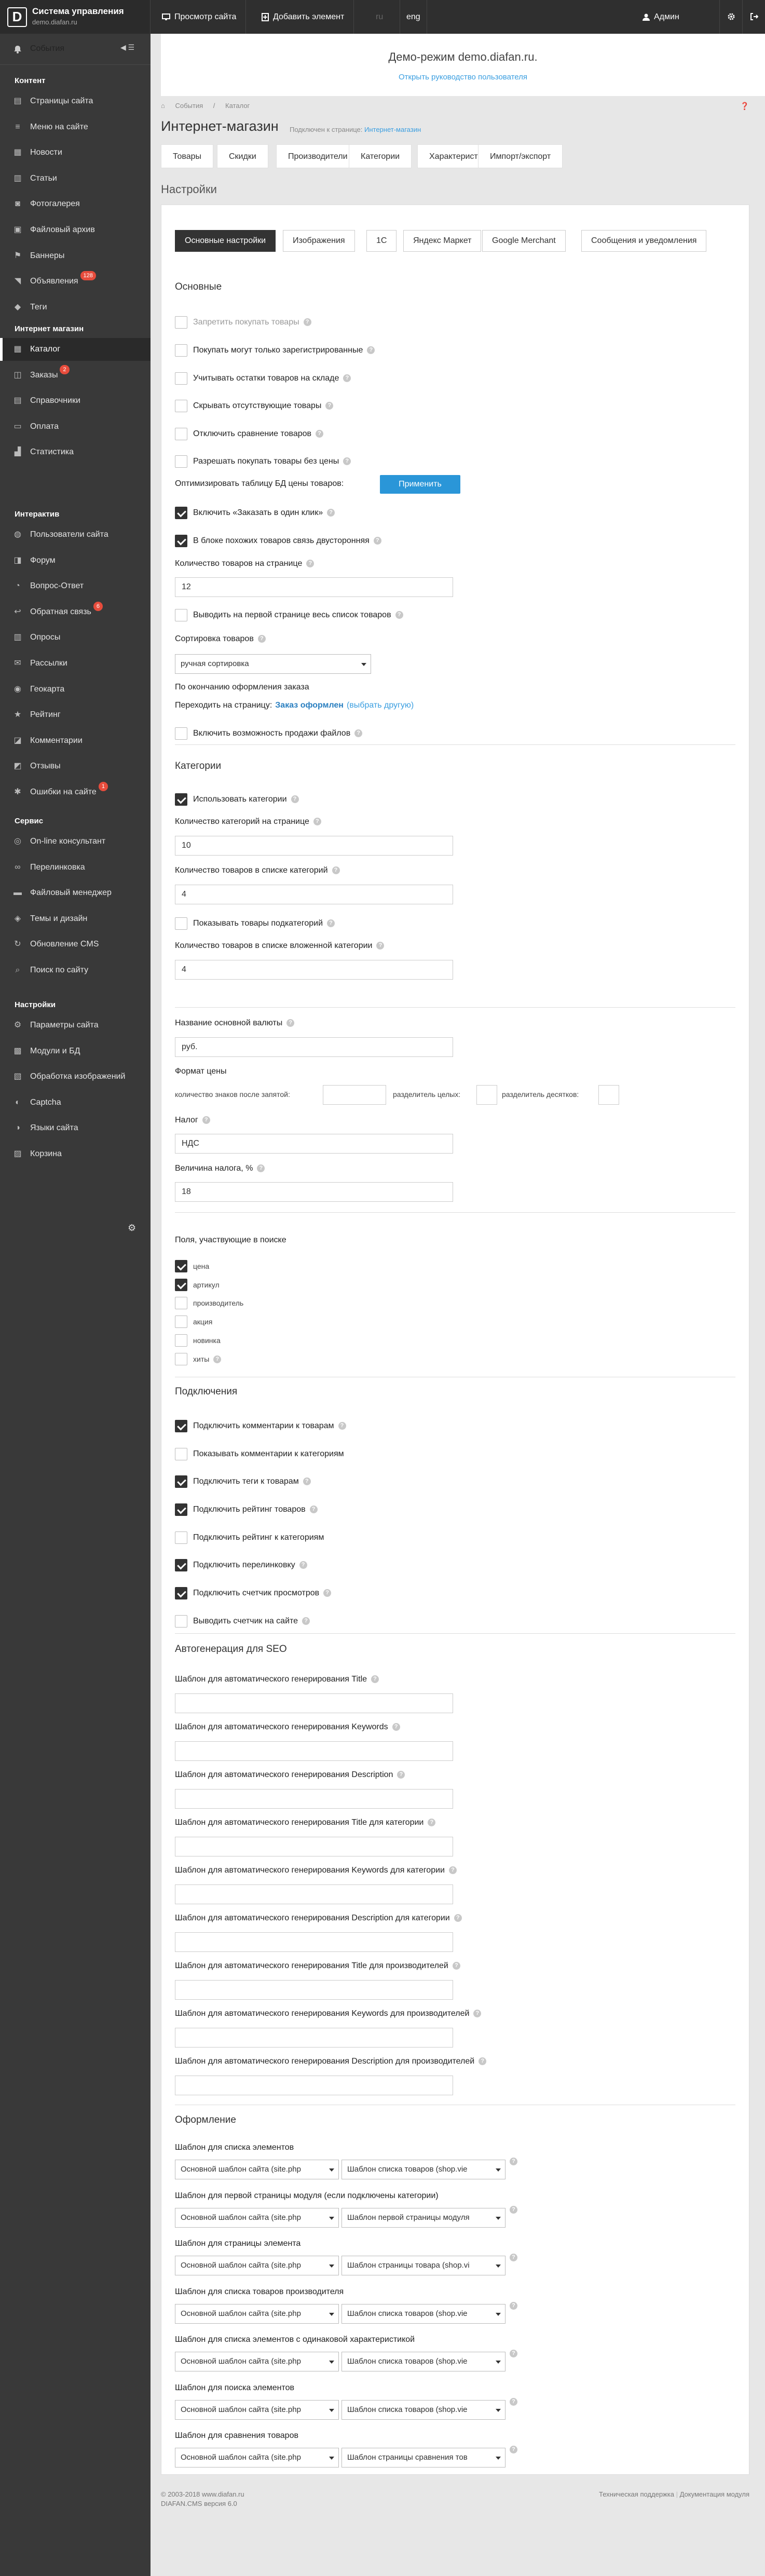 The image size is (765, 2576). What do you see at coordinates (75, 127) in the screenshot?
I see `sidebar-item: ≡ Меню на сайте` at bounding box center [75, 127].